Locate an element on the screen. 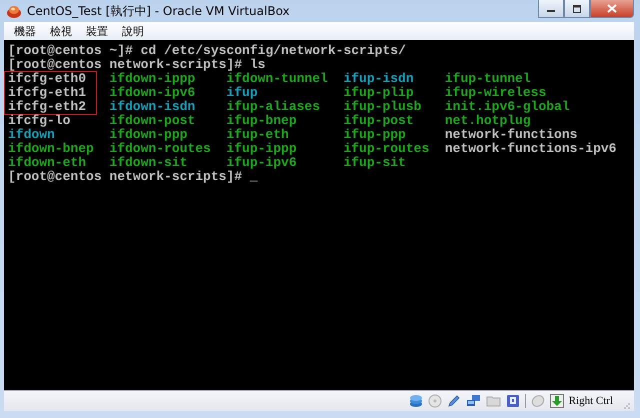  host-key-label: Right Ctrl is located at coordinates (590, 401).